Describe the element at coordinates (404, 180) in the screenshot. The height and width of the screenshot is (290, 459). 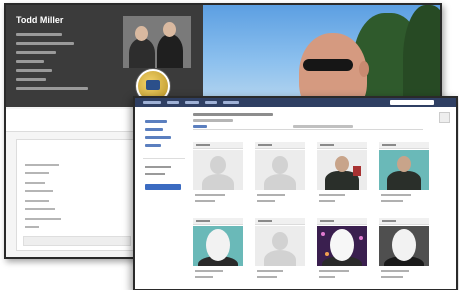
I see `photo-person-body` at that location.